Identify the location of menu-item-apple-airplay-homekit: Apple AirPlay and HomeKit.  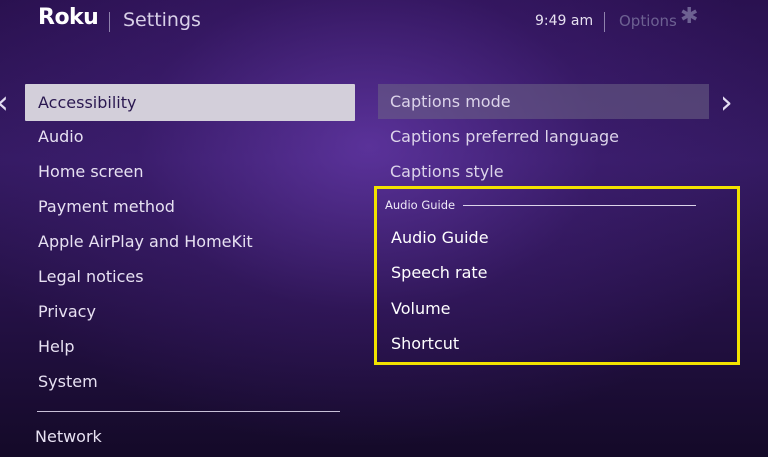
(190, 241).